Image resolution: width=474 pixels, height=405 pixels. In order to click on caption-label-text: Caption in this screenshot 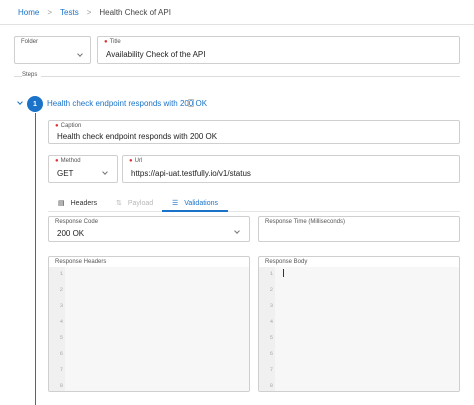, I will do `click(71, 126)`.